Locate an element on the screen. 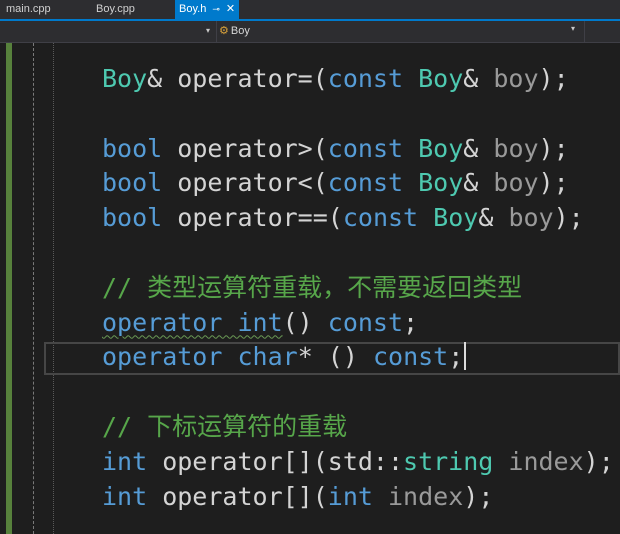 This screenshot has width=620, height=534. outlining-margin is located at coordinates (33, 288).